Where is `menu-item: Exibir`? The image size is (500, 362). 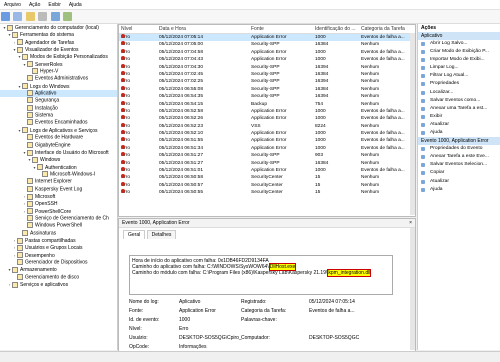
menu-item: Exibir is located at coordinates (54, 4).